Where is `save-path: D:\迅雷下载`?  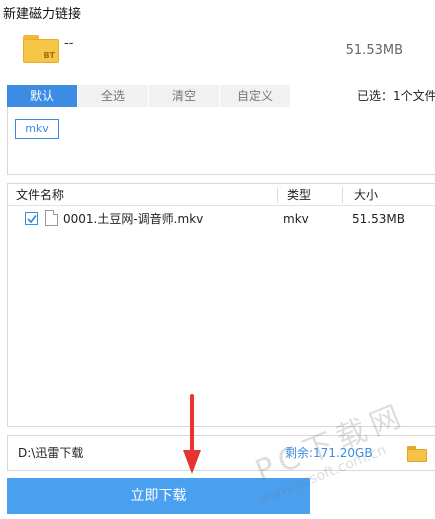
save-path: D:\迅雷下载 is located at coordinates (50, 453).